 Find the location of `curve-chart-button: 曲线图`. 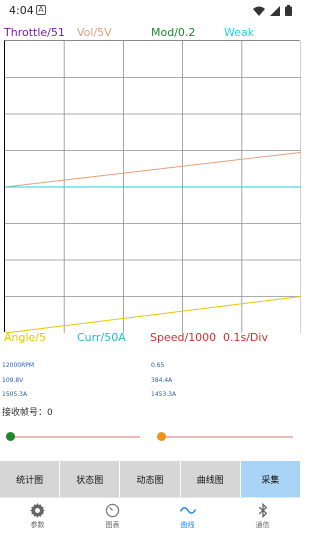

curve-chart-button: 曲线图 is located at coordinates (210, 479).